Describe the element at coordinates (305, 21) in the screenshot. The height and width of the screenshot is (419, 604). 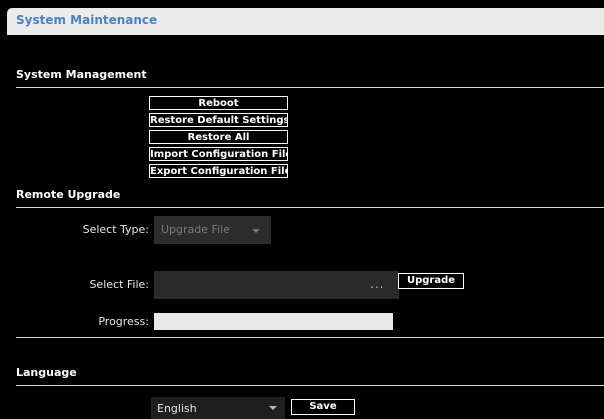
I see `window-title-bar: System Maintenance` at that location.